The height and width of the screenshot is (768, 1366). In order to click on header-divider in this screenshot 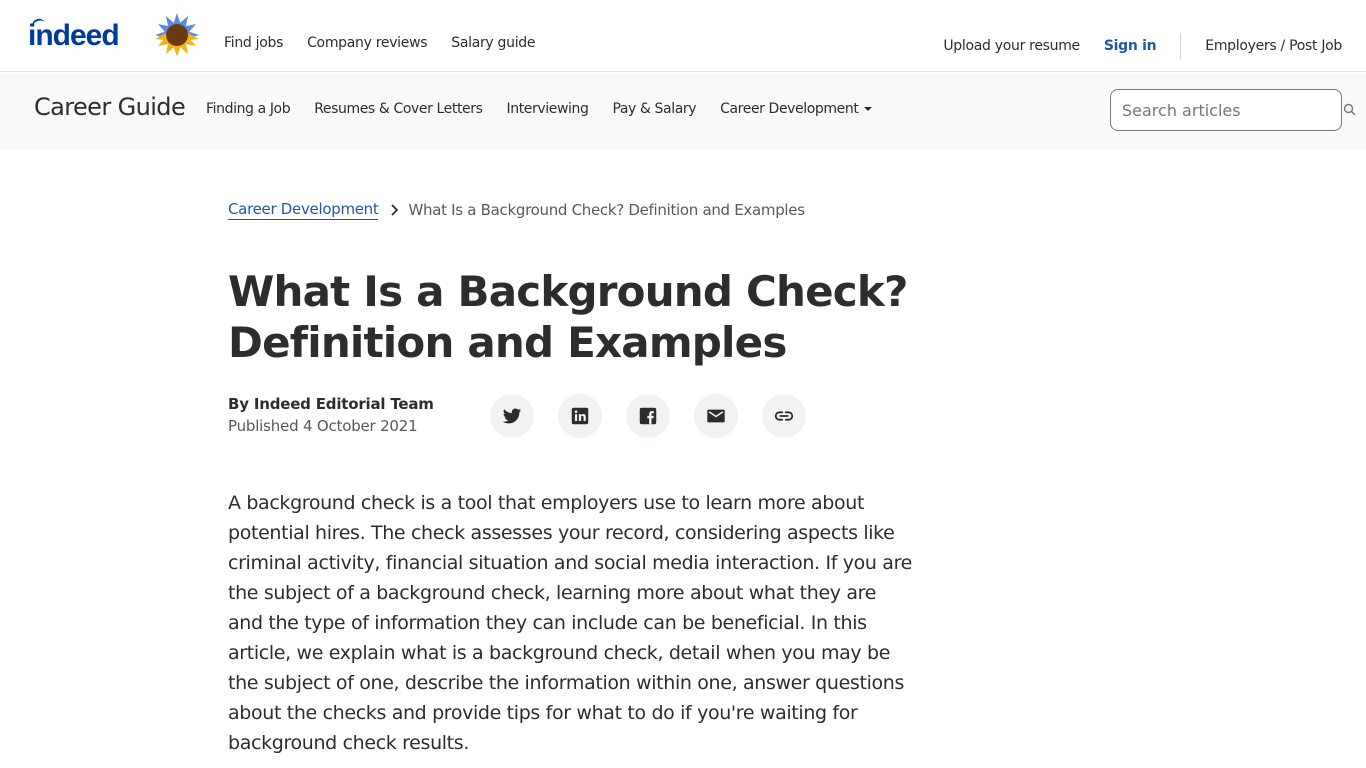, I will do `click(1181, 46)`.